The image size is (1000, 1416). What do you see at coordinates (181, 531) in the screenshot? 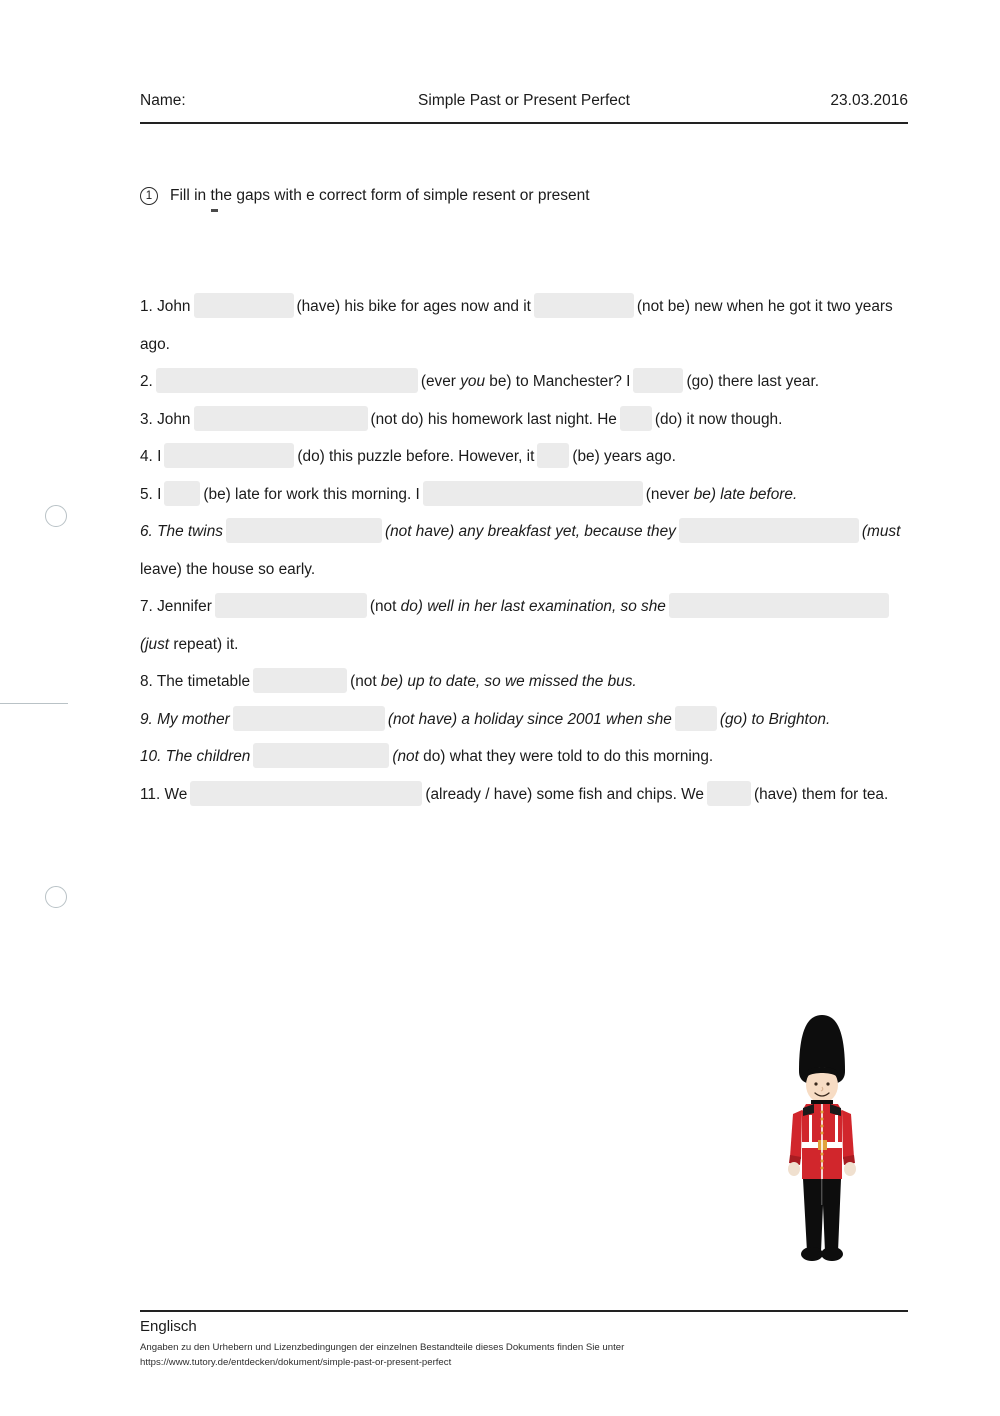
I see `exercise-text: 6. The twins` at bounding box center [181, 531].